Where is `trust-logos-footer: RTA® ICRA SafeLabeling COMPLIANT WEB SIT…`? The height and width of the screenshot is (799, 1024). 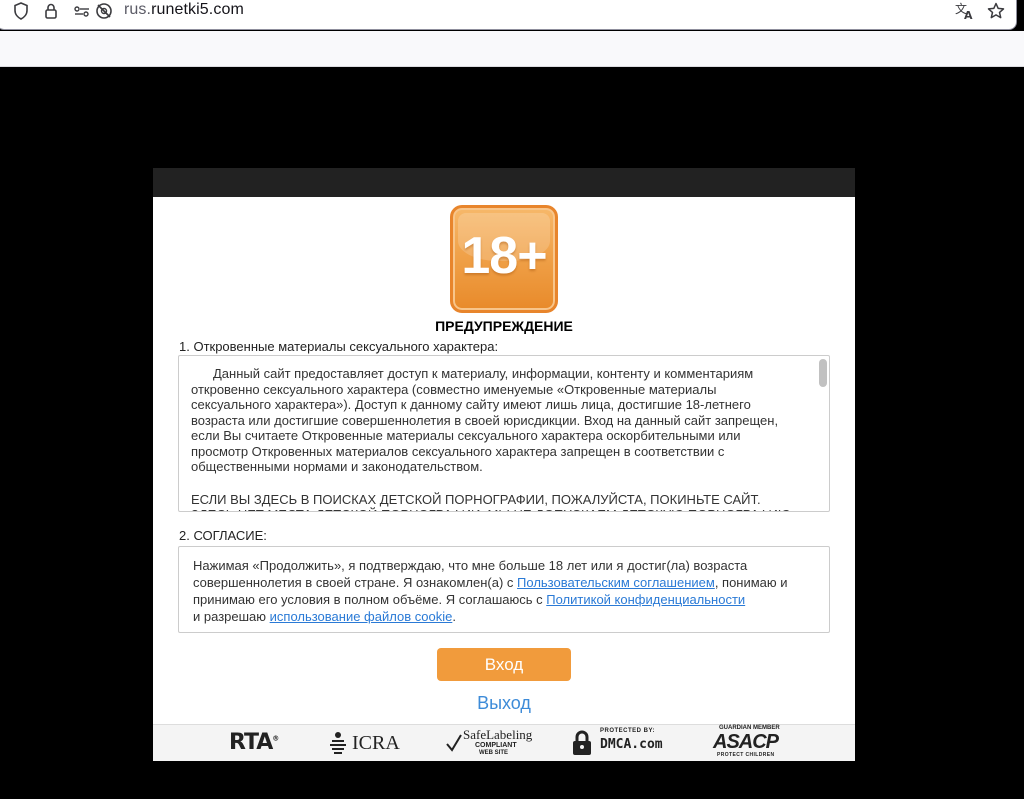 trust-logos-footer: RTA® ICRA SafeLabeling COMPLIANT WEB SIT… is located at coordinates (504, 742).